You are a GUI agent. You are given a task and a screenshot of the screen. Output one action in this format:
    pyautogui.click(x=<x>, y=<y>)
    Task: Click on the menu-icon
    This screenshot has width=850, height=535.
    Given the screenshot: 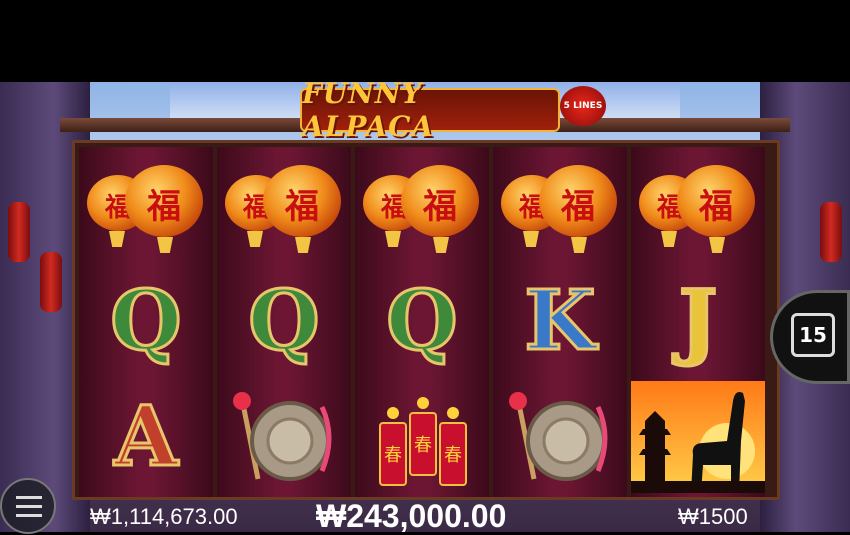 What is the action you would take?
    pyautogui.click(x=29, y=497)
    